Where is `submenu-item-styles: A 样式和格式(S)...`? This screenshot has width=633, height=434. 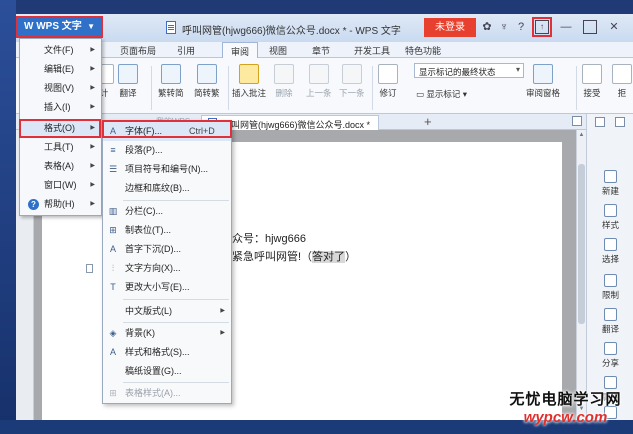 submenu-item-styles: A 样式和格式(S)... is located at coordinates (167, 352).